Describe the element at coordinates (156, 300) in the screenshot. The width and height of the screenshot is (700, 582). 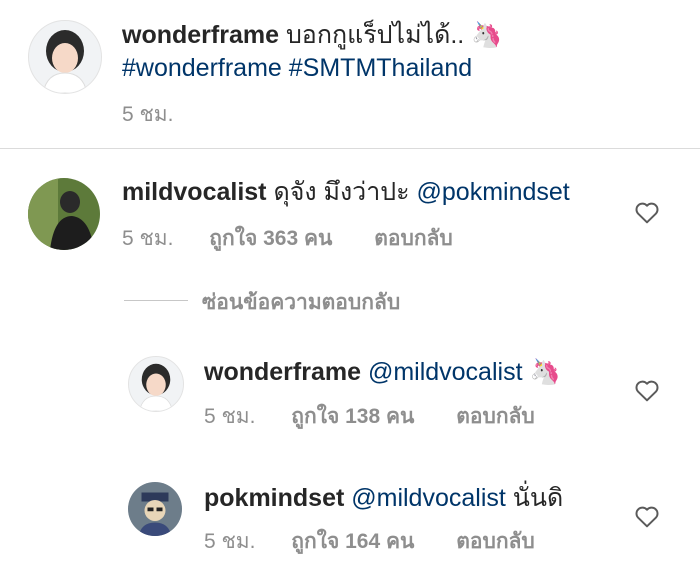
I see `replies-toggle-line` at that location.